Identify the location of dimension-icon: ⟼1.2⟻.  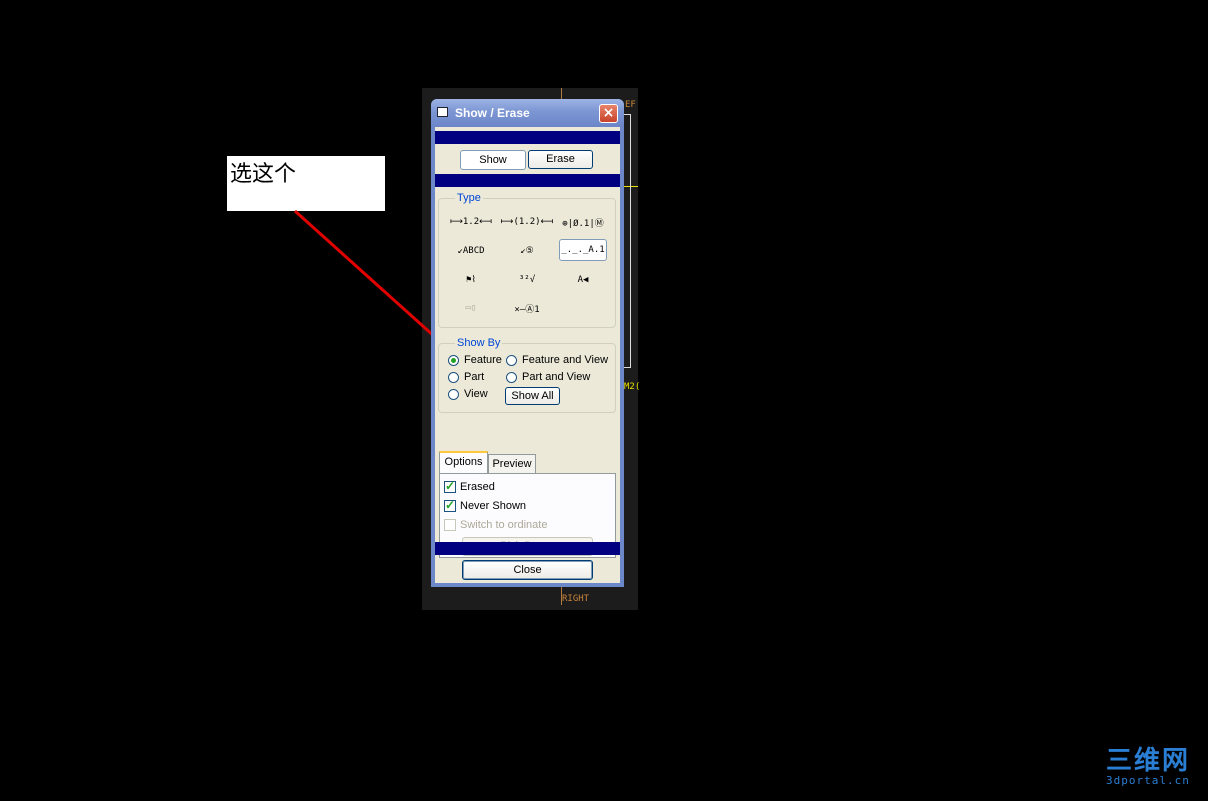
(471, 222).